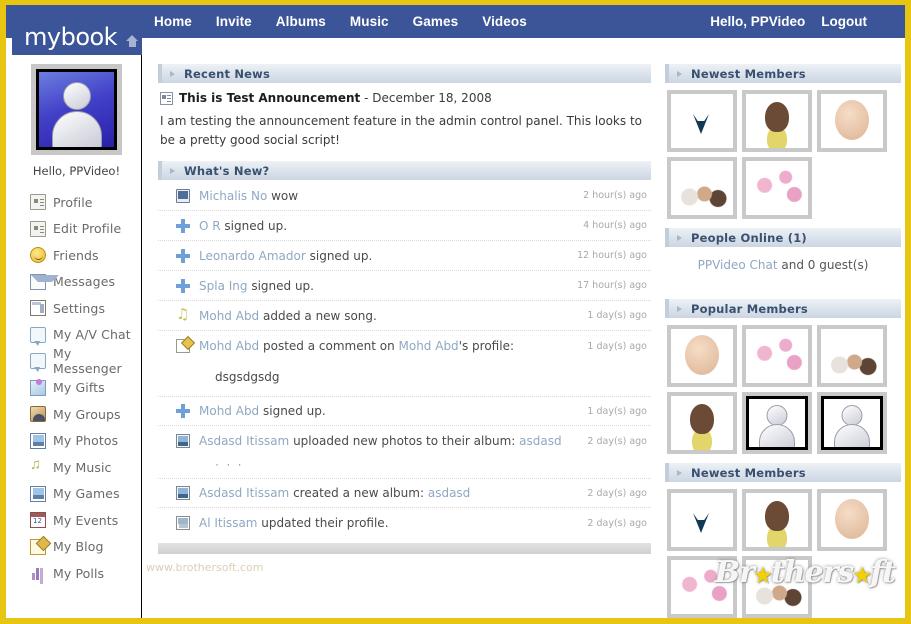 The image size is (911, 624). What do you see at coordinates (85, 520) in the screenshot?
I see `sidebar-item-label: My Events` at bounding box center [85, 520].